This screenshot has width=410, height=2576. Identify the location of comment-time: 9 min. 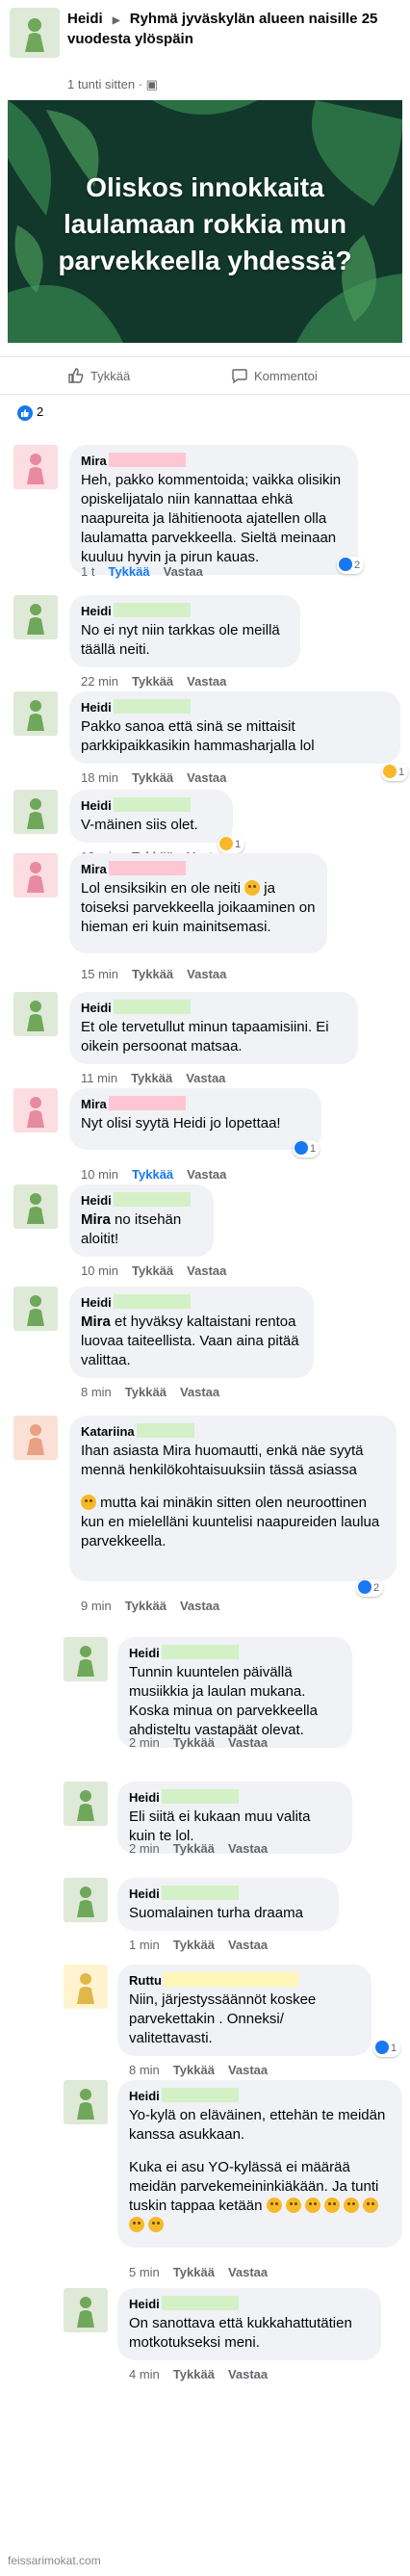
(96, 1606).